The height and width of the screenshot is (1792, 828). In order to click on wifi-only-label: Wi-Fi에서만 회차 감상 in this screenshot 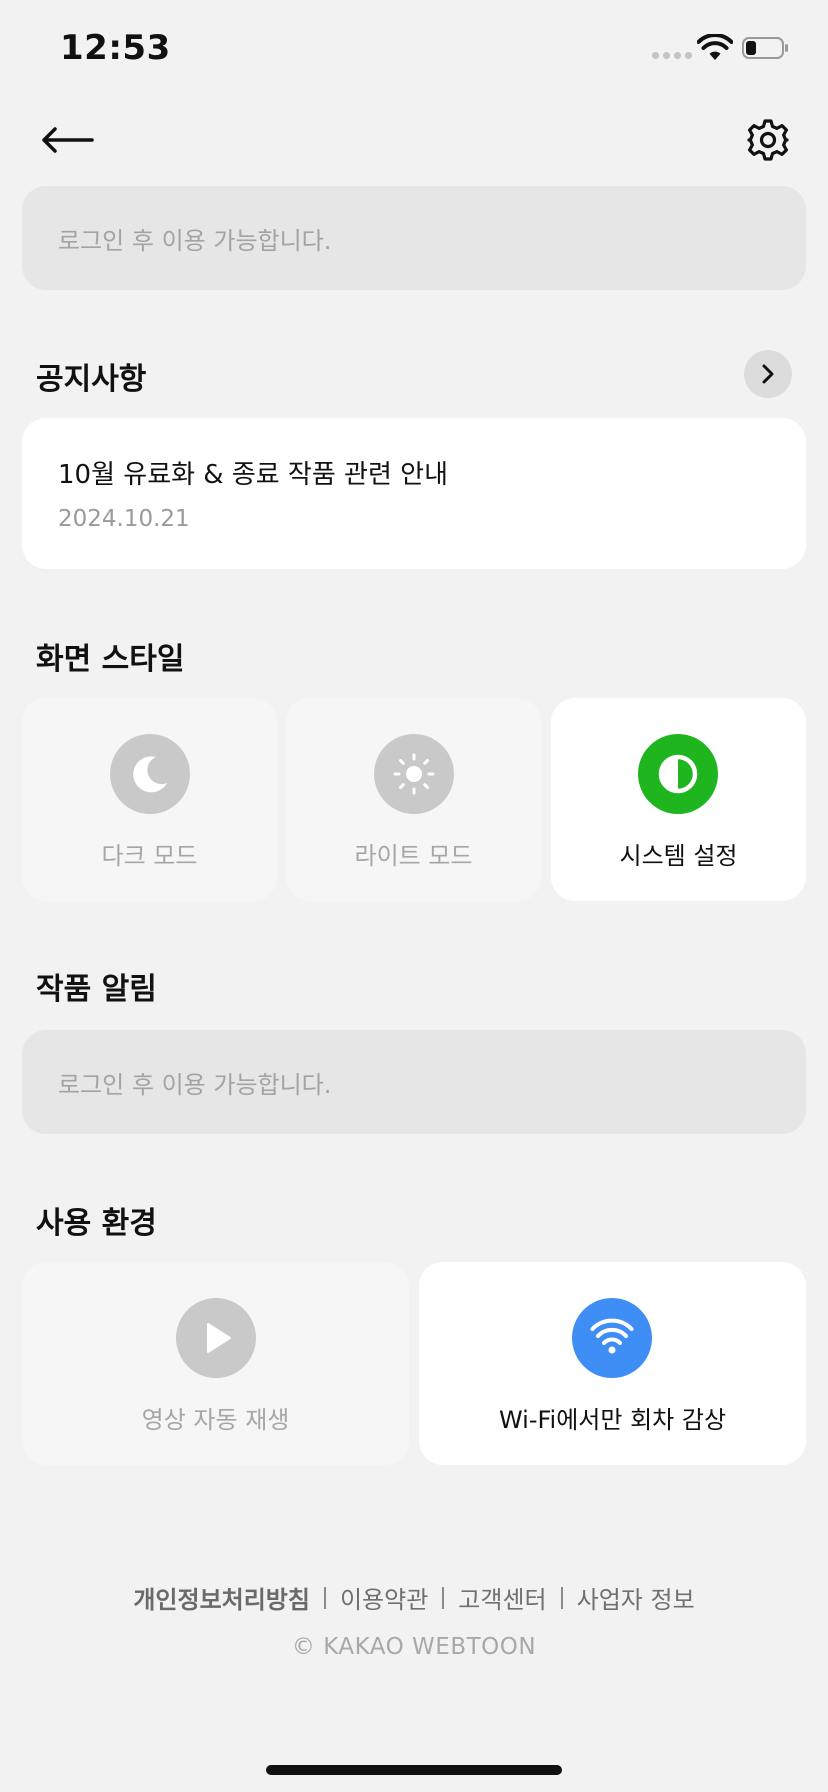, I will do `click(612, 1420)`.